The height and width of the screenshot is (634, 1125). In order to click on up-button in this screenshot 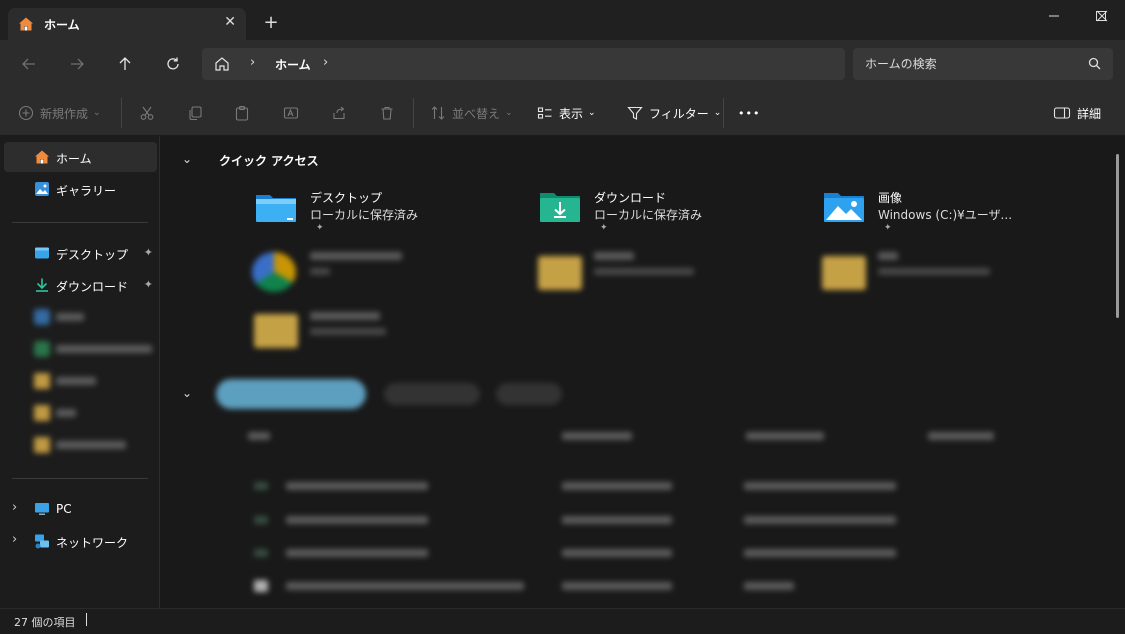, I will do `click(125, 64)`.